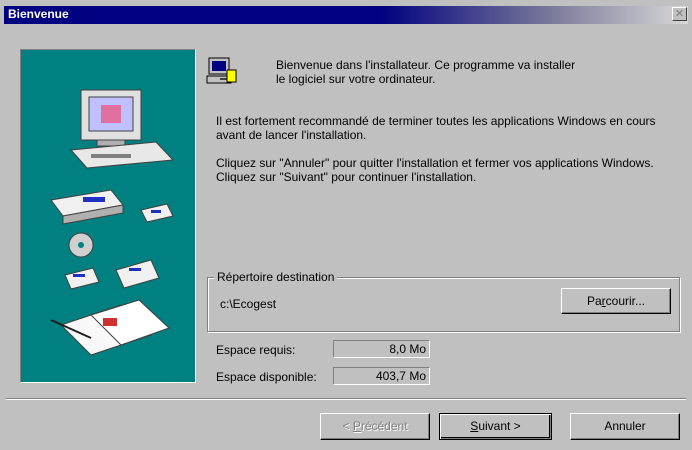 The height and width of the screenshot is (450, 692). What do you see at coordinates (347, 426) in the screenshot?
I see `previous-label-pre: <` at bounding box center [347, 426].